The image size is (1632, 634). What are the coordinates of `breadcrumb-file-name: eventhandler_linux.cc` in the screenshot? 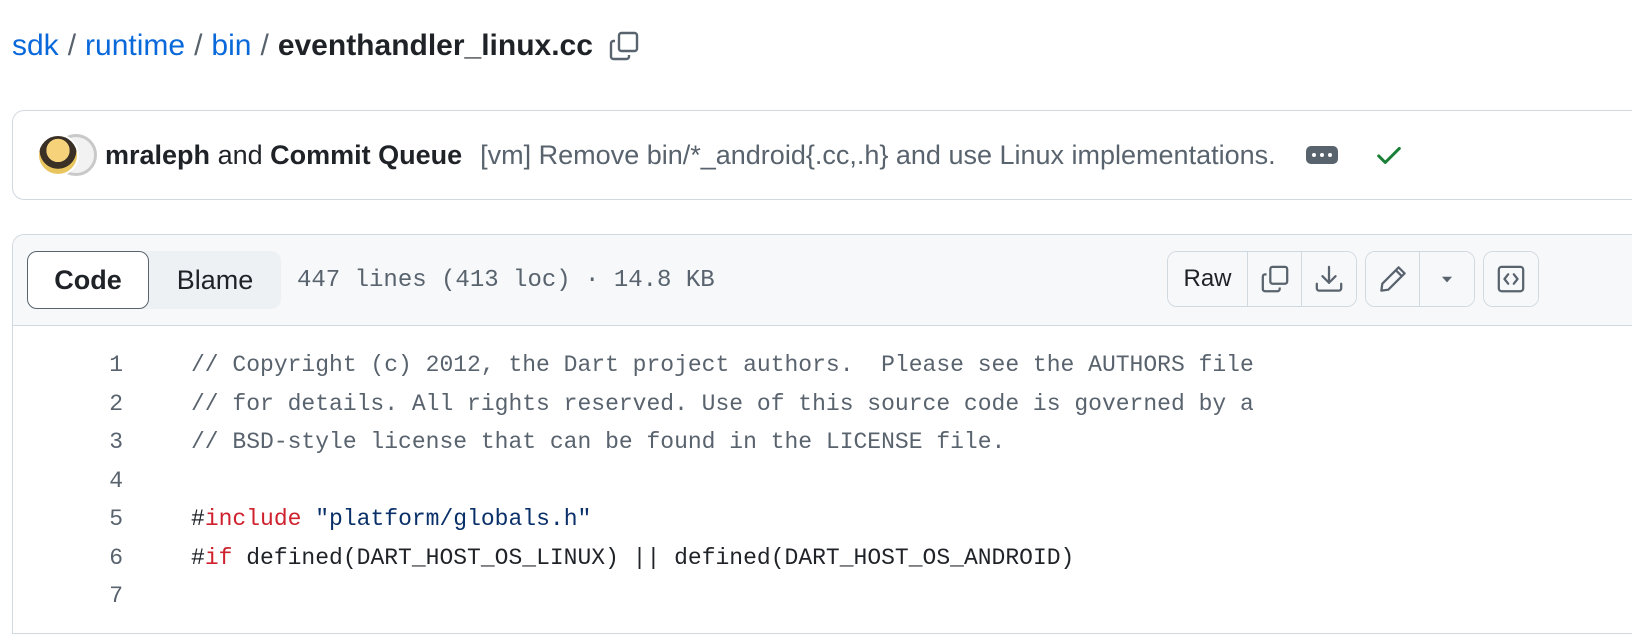 It's located at (435, 45).